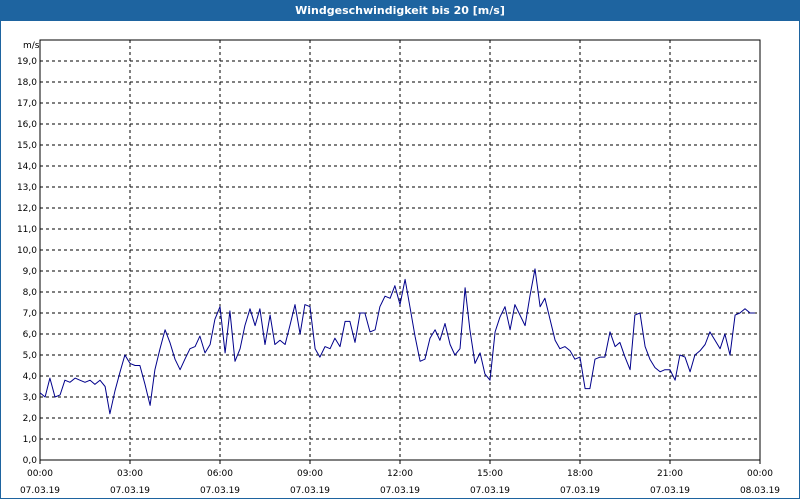  What do you see at coordinates (30, 377) in the screenshot?
I see `y-tick-label: 4,0` at bounding box center [30, 377].